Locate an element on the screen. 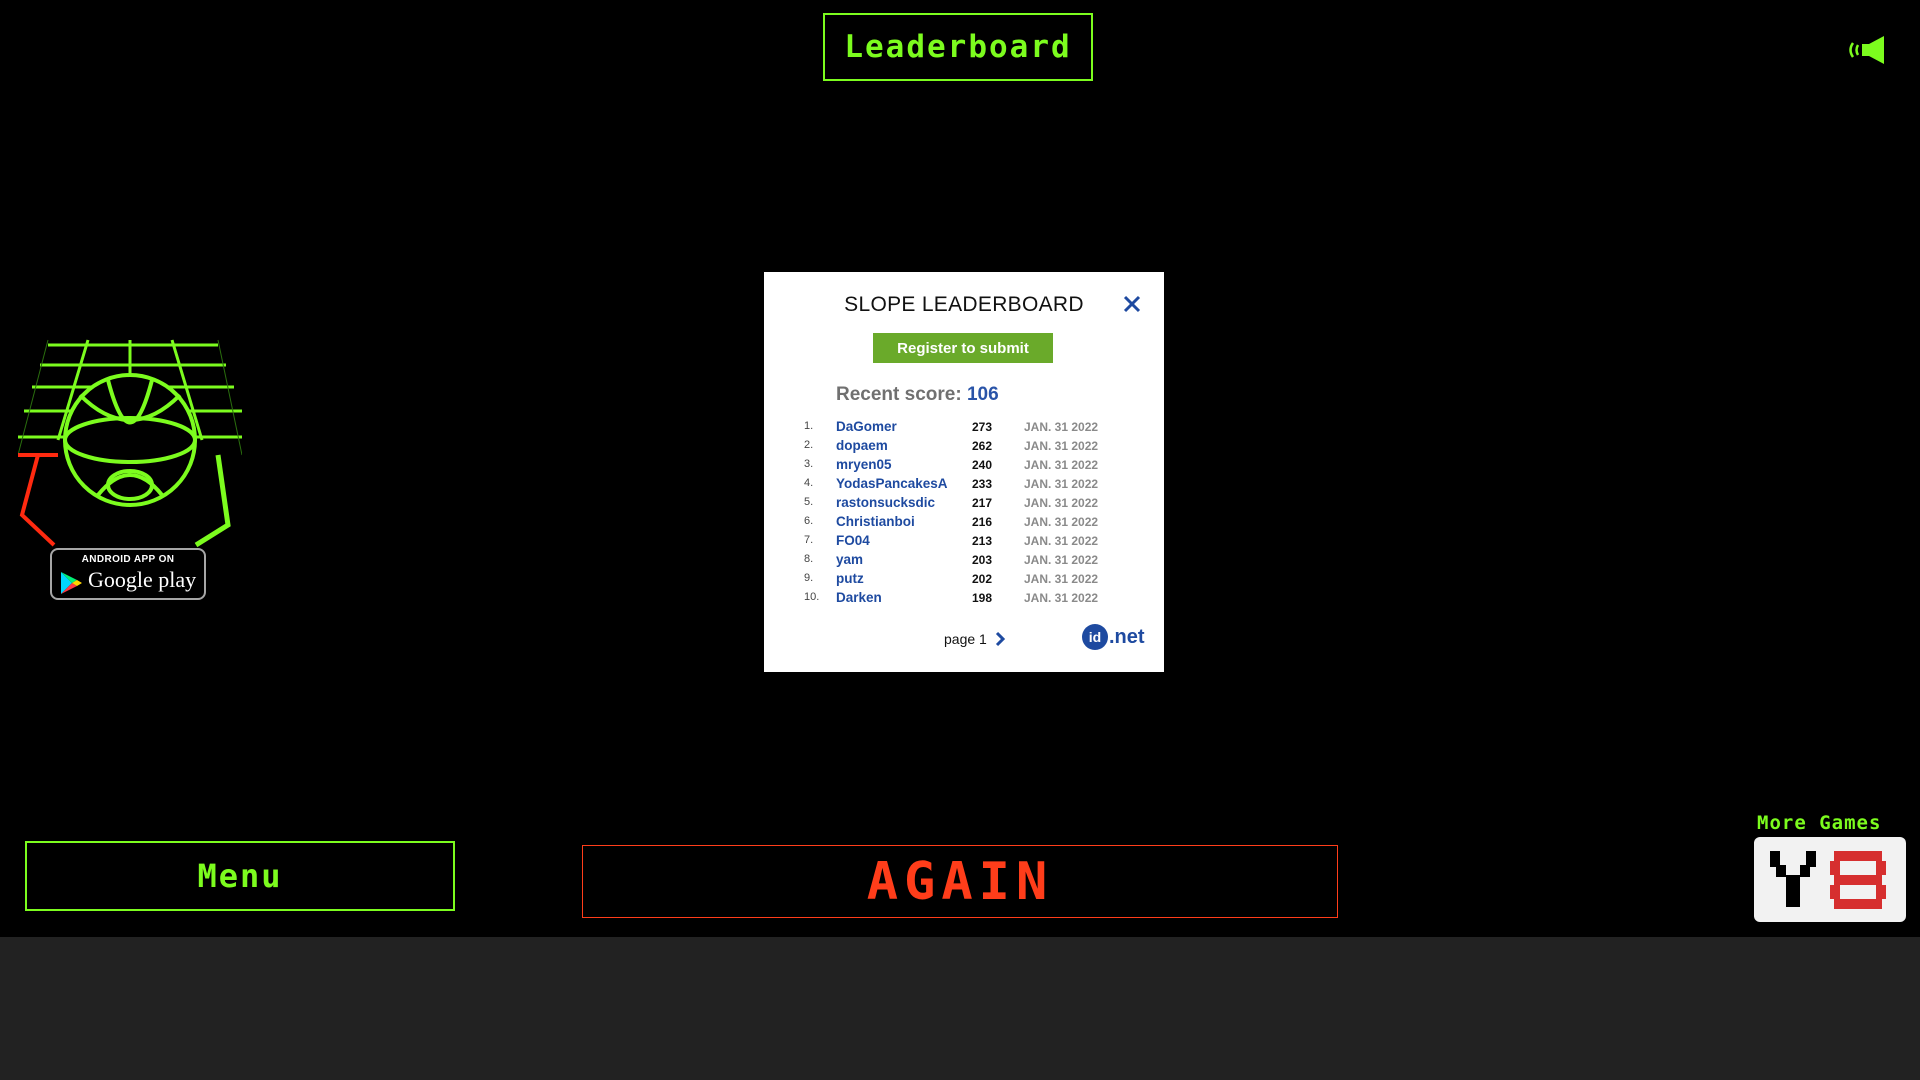  row-player-name: Darken is located at coordinates (859, 597).